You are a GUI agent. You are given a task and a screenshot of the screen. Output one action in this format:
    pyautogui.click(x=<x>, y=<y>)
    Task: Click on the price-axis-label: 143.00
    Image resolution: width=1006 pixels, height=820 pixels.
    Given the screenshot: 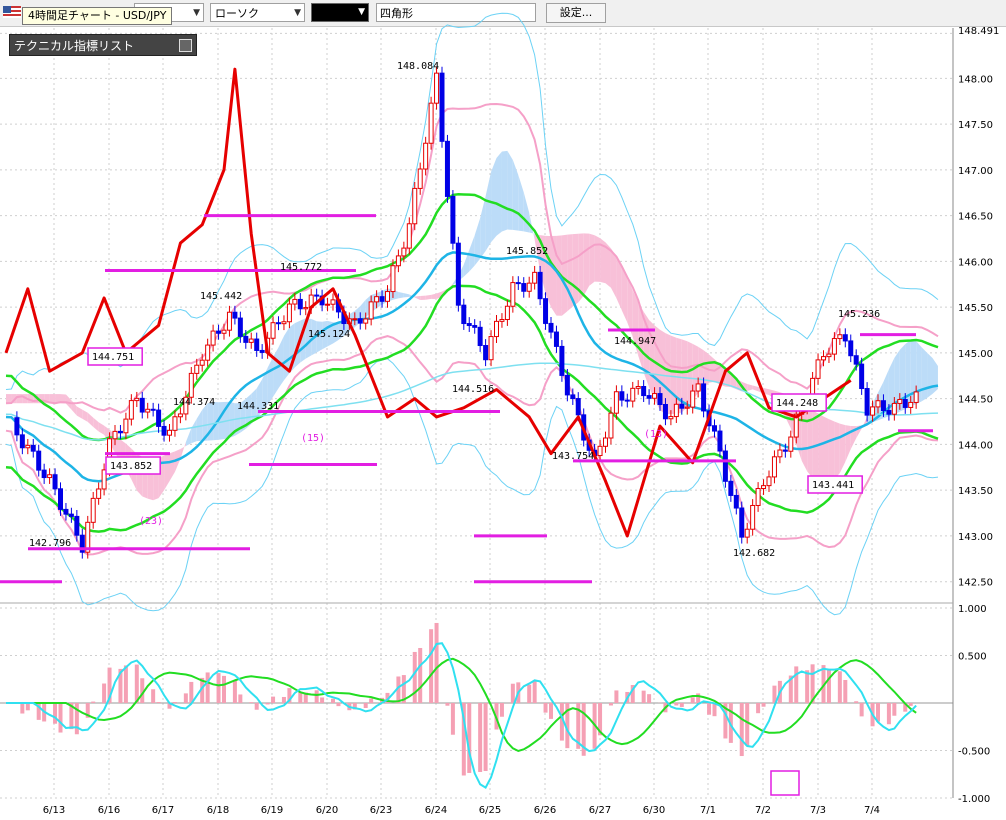 What is the action you would take?
    pyautogui.click(x=975, y=537)
    